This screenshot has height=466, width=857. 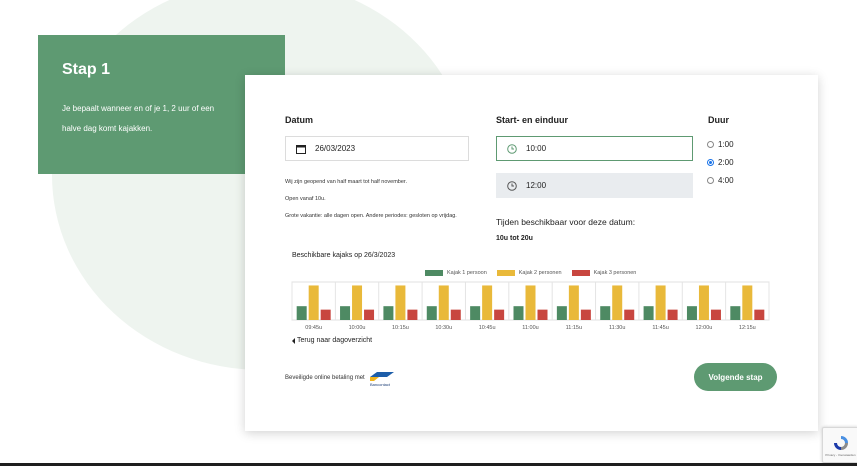 I want to click on start-time-field: 10:00, so click(x=594, y=148).